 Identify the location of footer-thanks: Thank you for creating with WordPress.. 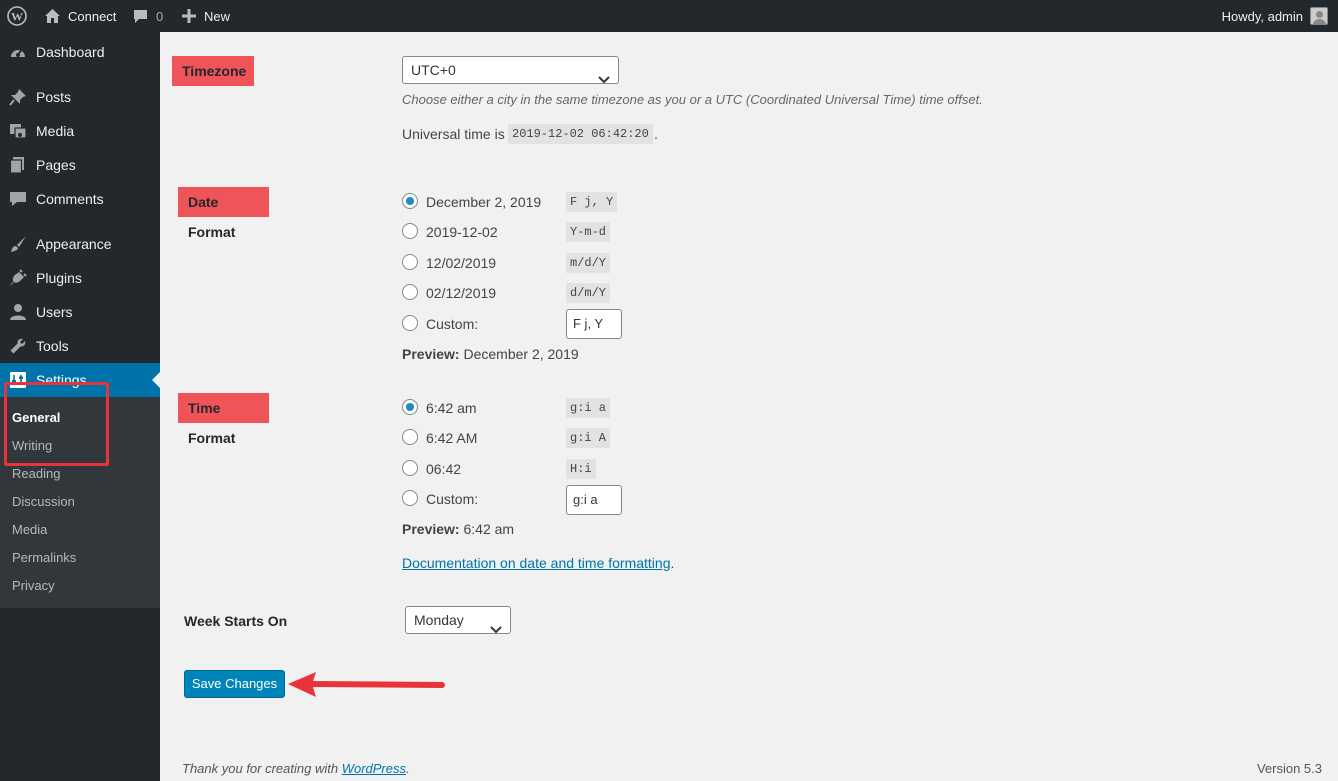
(296, 768).